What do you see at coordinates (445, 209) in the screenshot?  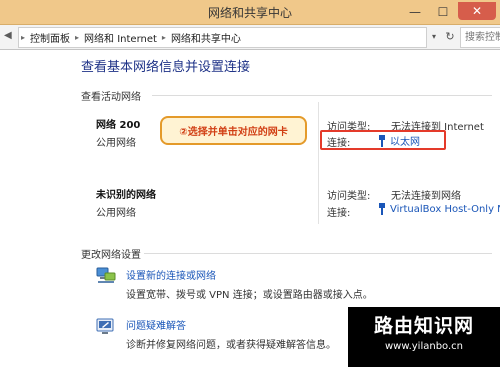 I see `connection-value: VirtualBox Host-Only N` at bounding box center [445, 209].